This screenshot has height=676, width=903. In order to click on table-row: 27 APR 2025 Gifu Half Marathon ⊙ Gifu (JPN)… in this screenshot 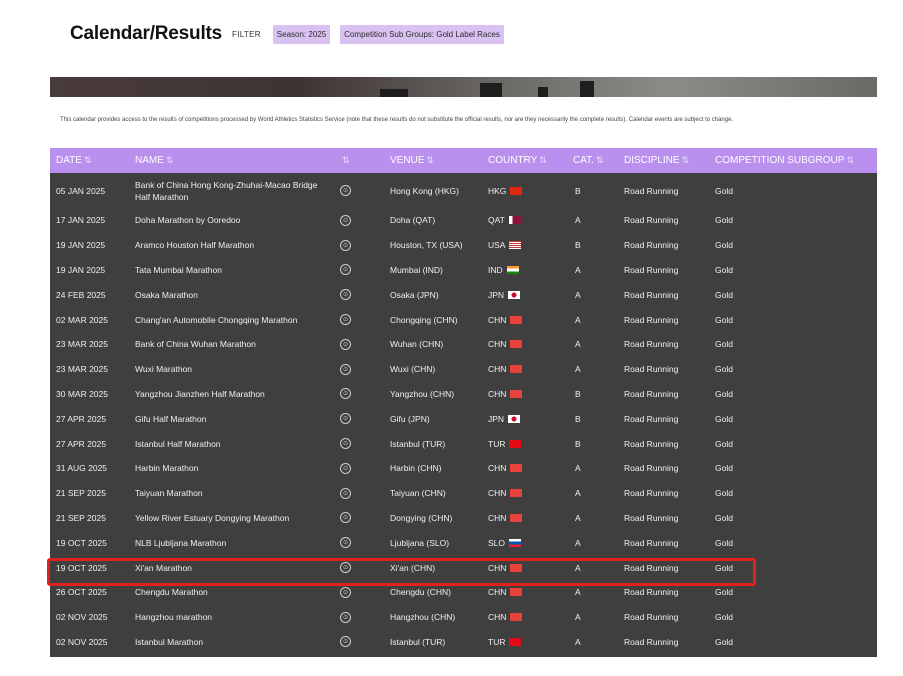, I will do `click(463, 418)`.